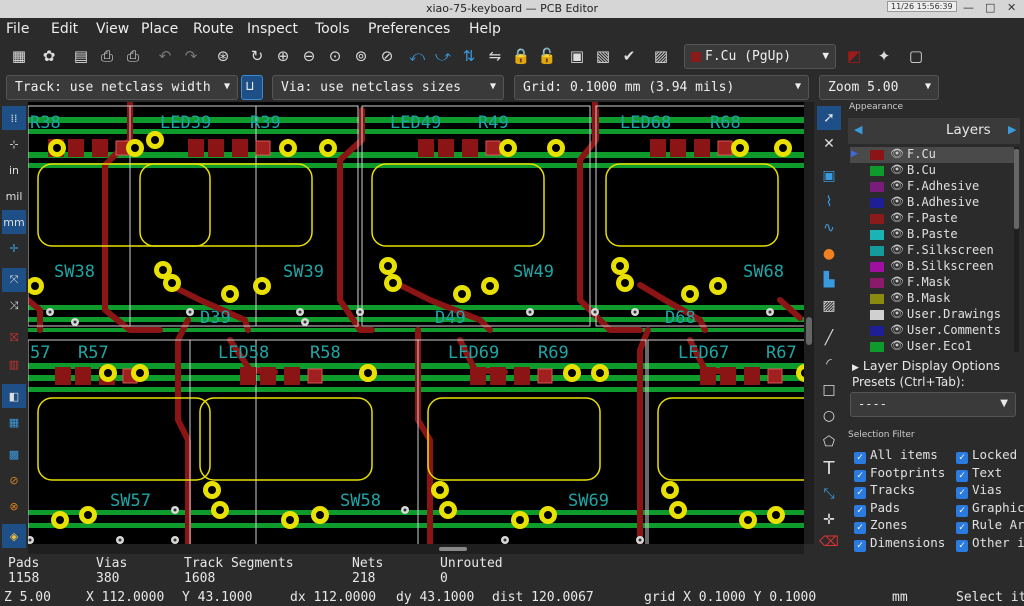 This screenshot has width=1024, height=606. What do you see at coordinates (990, 526) in the screenshot?
I see `filter-checkbox: ✓ Rule Areas` at bounding box center [990, 526].